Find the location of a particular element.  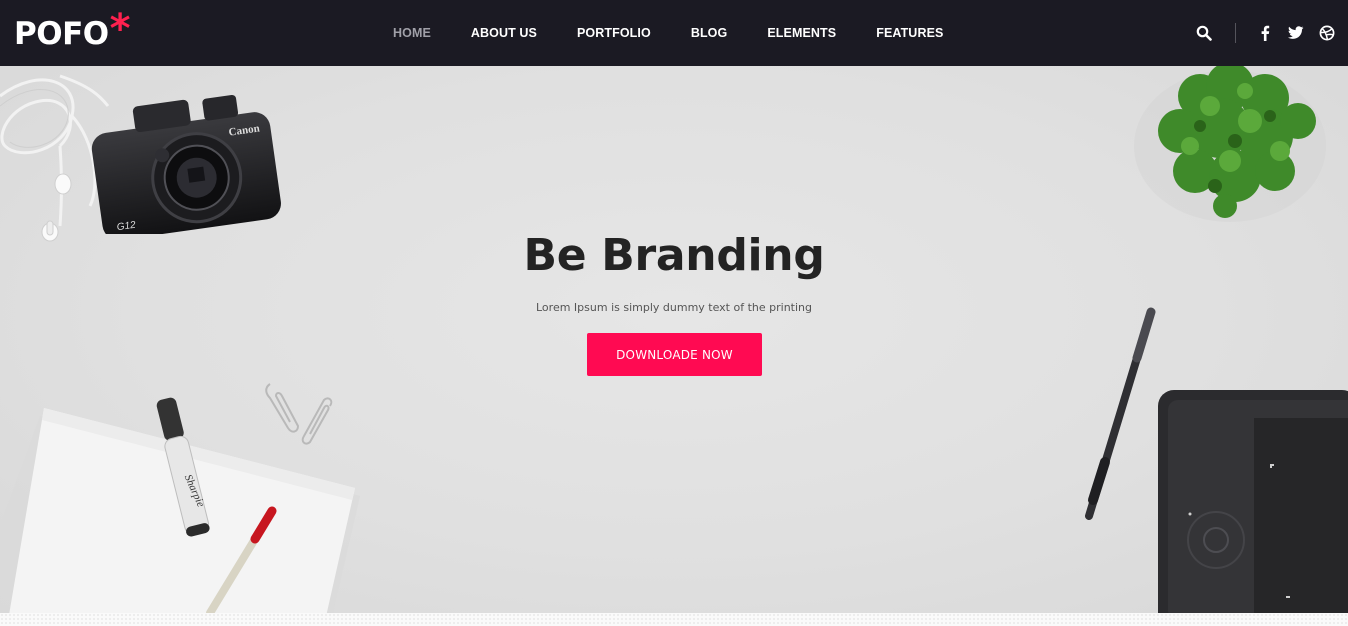

dribbble-icon is located at coordinates (1327, 33).